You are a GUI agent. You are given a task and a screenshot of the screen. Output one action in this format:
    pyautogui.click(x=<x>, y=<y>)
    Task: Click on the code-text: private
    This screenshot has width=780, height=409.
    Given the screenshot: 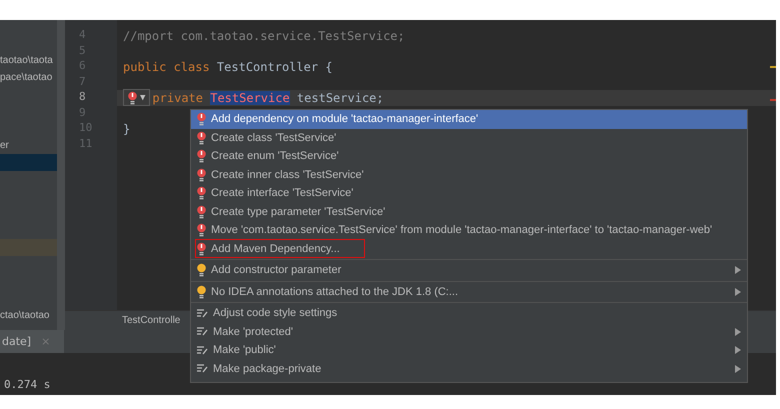 What is the action you would take?
    pyautogui.click(x=178, y=97)
    